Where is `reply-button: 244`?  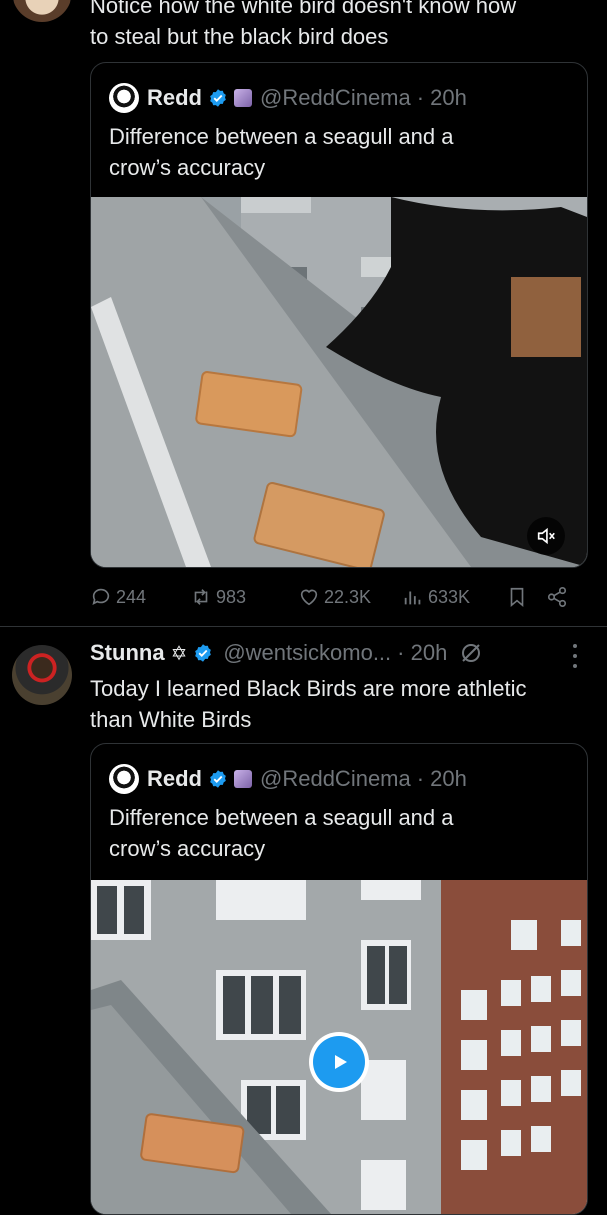 reply-button: 244 is located at coordinates (140, 597).